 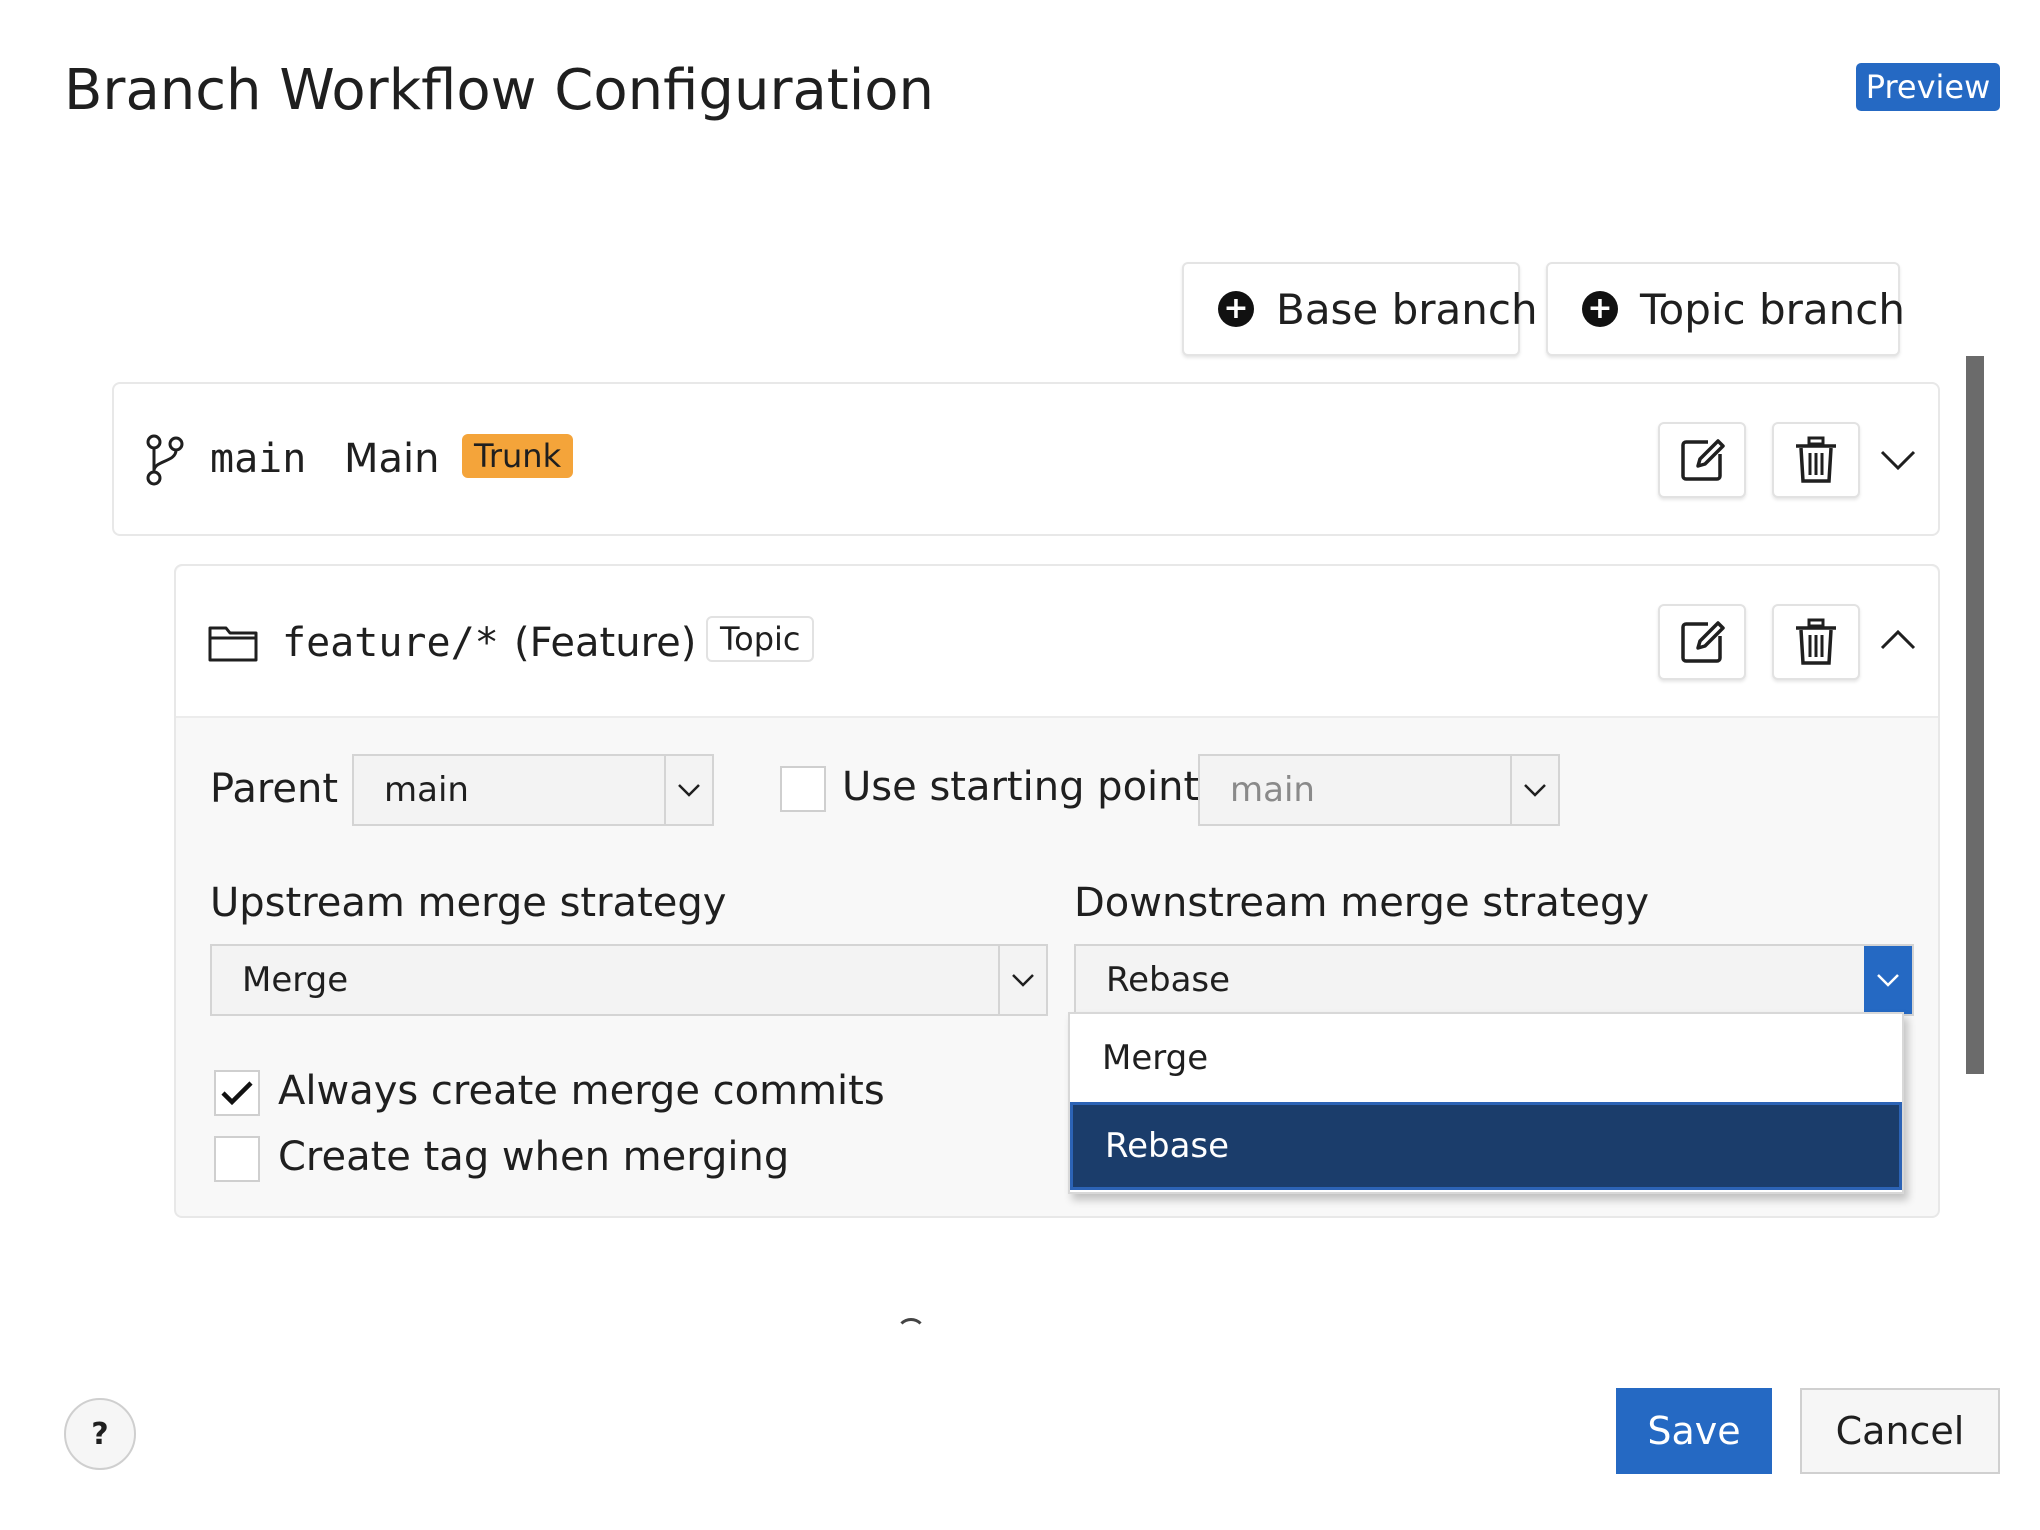 I want to click on collapse-chevron-up-icon, so click(x=1898, y=640).